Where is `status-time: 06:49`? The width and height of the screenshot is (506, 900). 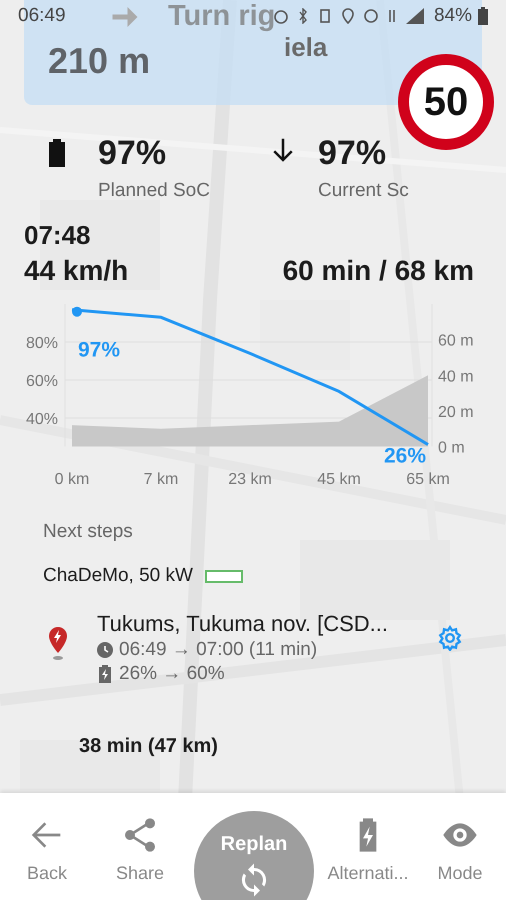
status-time: 06:49 is located at coordinates (42, 16).